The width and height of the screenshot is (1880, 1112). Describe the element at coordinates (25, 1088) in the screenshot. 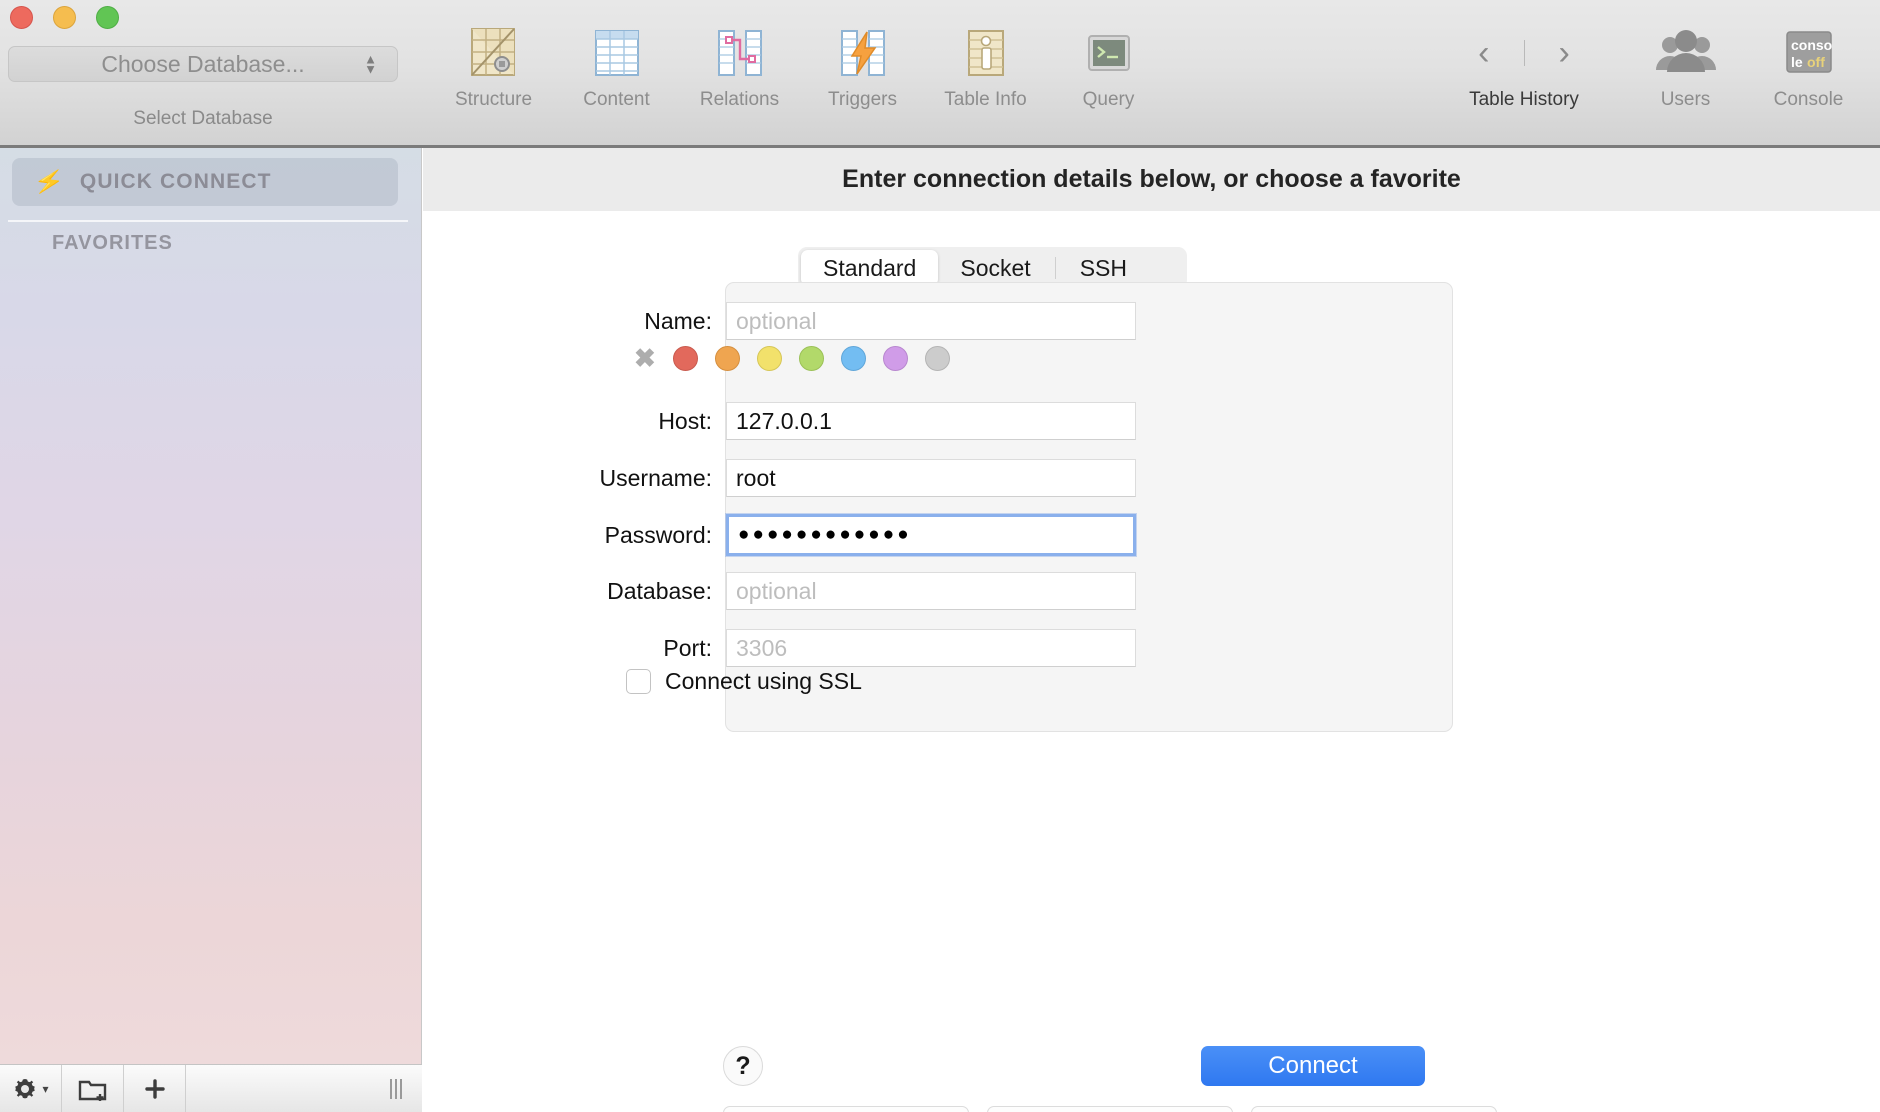

I see `gear-icon` at that location.